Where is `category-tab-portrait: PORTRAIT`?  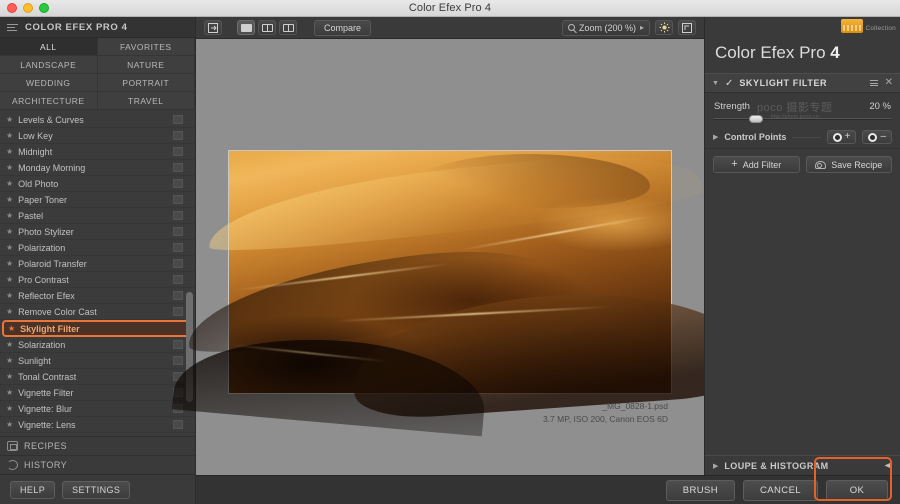
category-tab-portrait: PORTRAIT is located at coordinates (146, 83).